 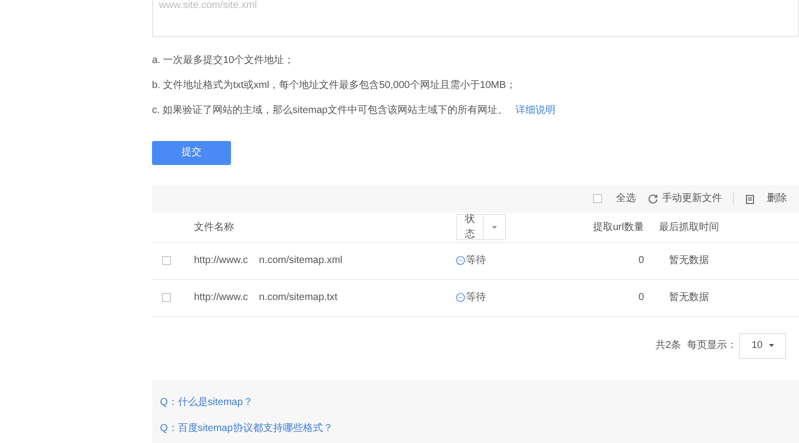 I want to click on instruction-text: b. 文件地址格式为txt或xml，每个地址文件最多包含50,000个网址且需小于10MB；, so click(x=334, y=86).